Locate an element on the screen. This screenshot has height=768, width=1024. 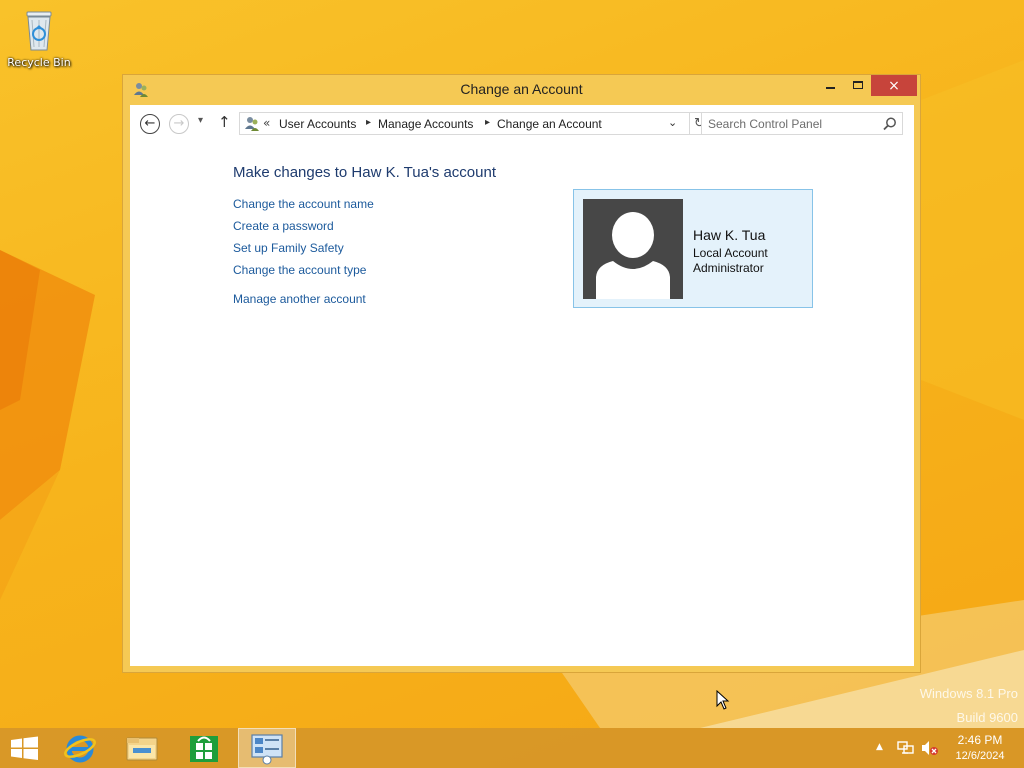
breadcrumb-manage-accounts: Manage Accounts is located at coordinates (425, 124).